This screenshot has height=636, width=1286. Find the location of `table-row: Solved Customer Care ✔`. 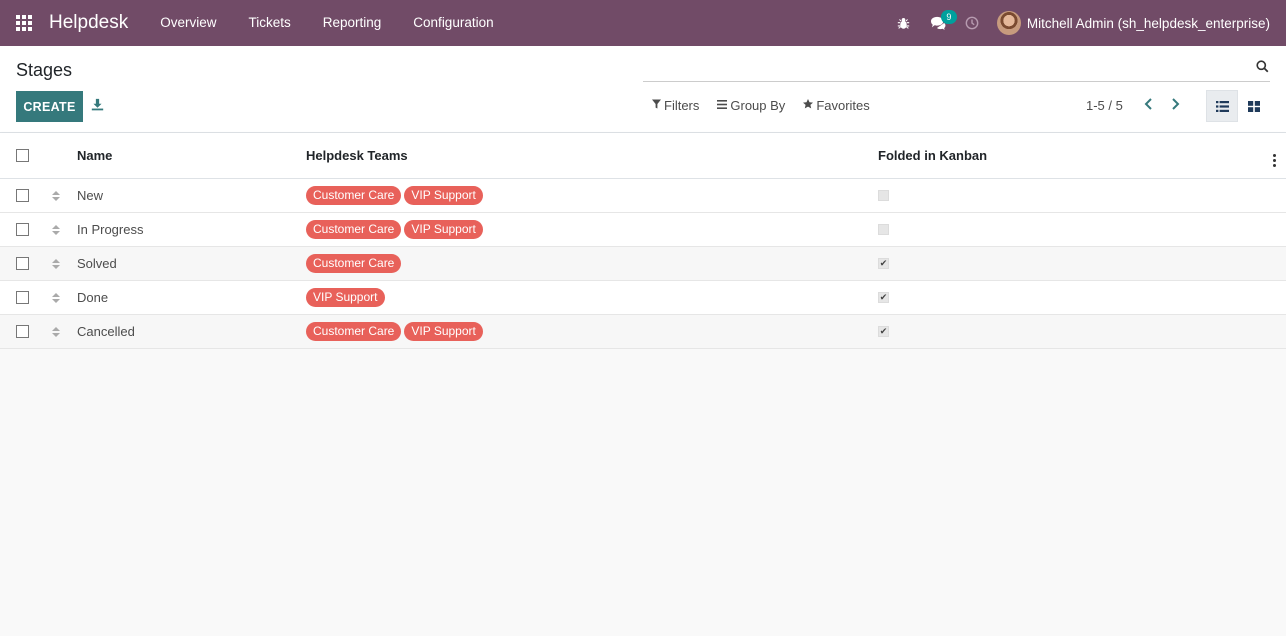

table-row: Solved Customer Care ✔ is located at coordinates (643, 264).